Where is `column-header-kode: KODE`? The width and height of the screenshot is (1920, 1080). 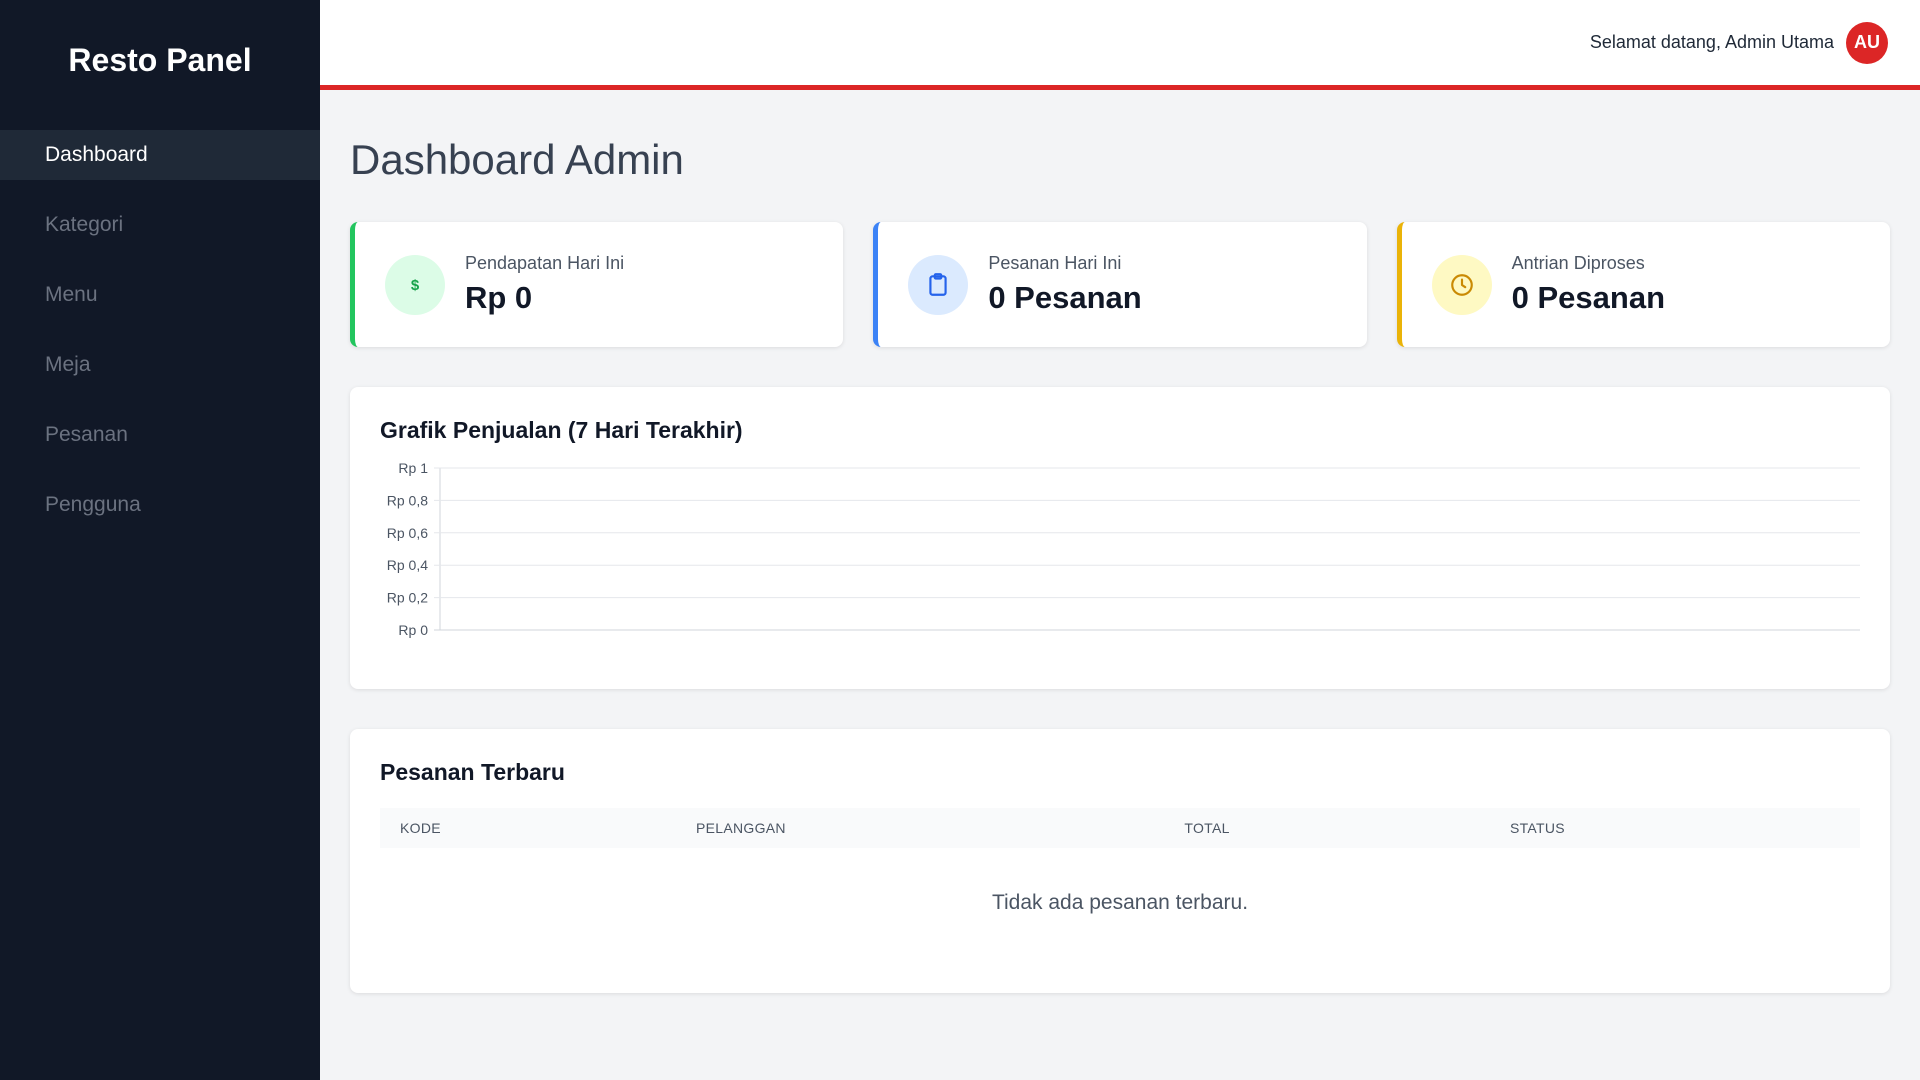
column-header-kode: KODE is located at coordinates (528, 828).